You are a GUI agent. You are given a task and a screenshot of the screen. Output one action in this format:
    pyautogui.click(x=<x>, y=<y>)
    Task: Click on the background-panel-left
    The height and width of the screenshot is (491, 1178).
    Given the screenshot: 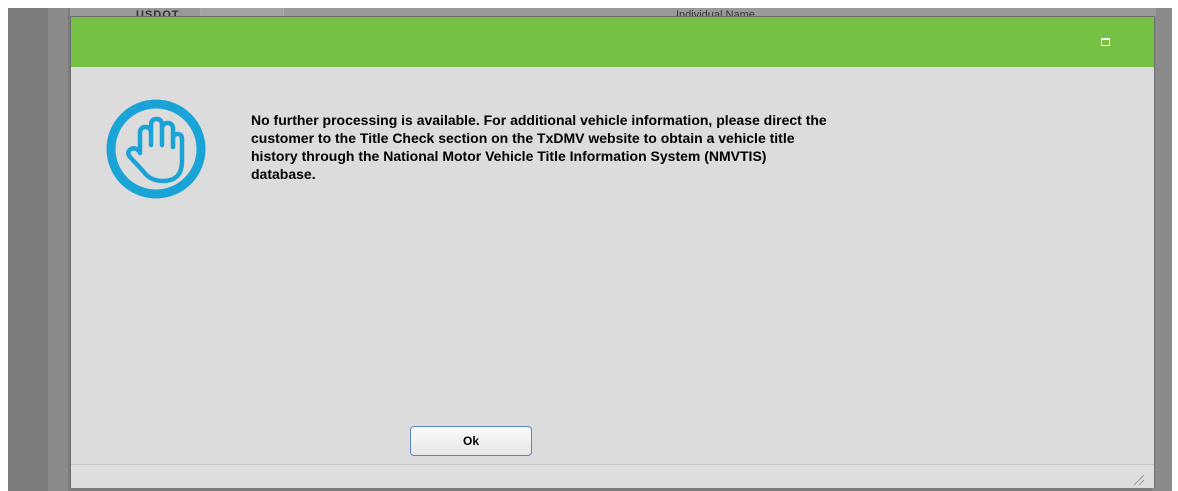 What is the action you would take?
    pyautogui.click(x=58, y=249)
    